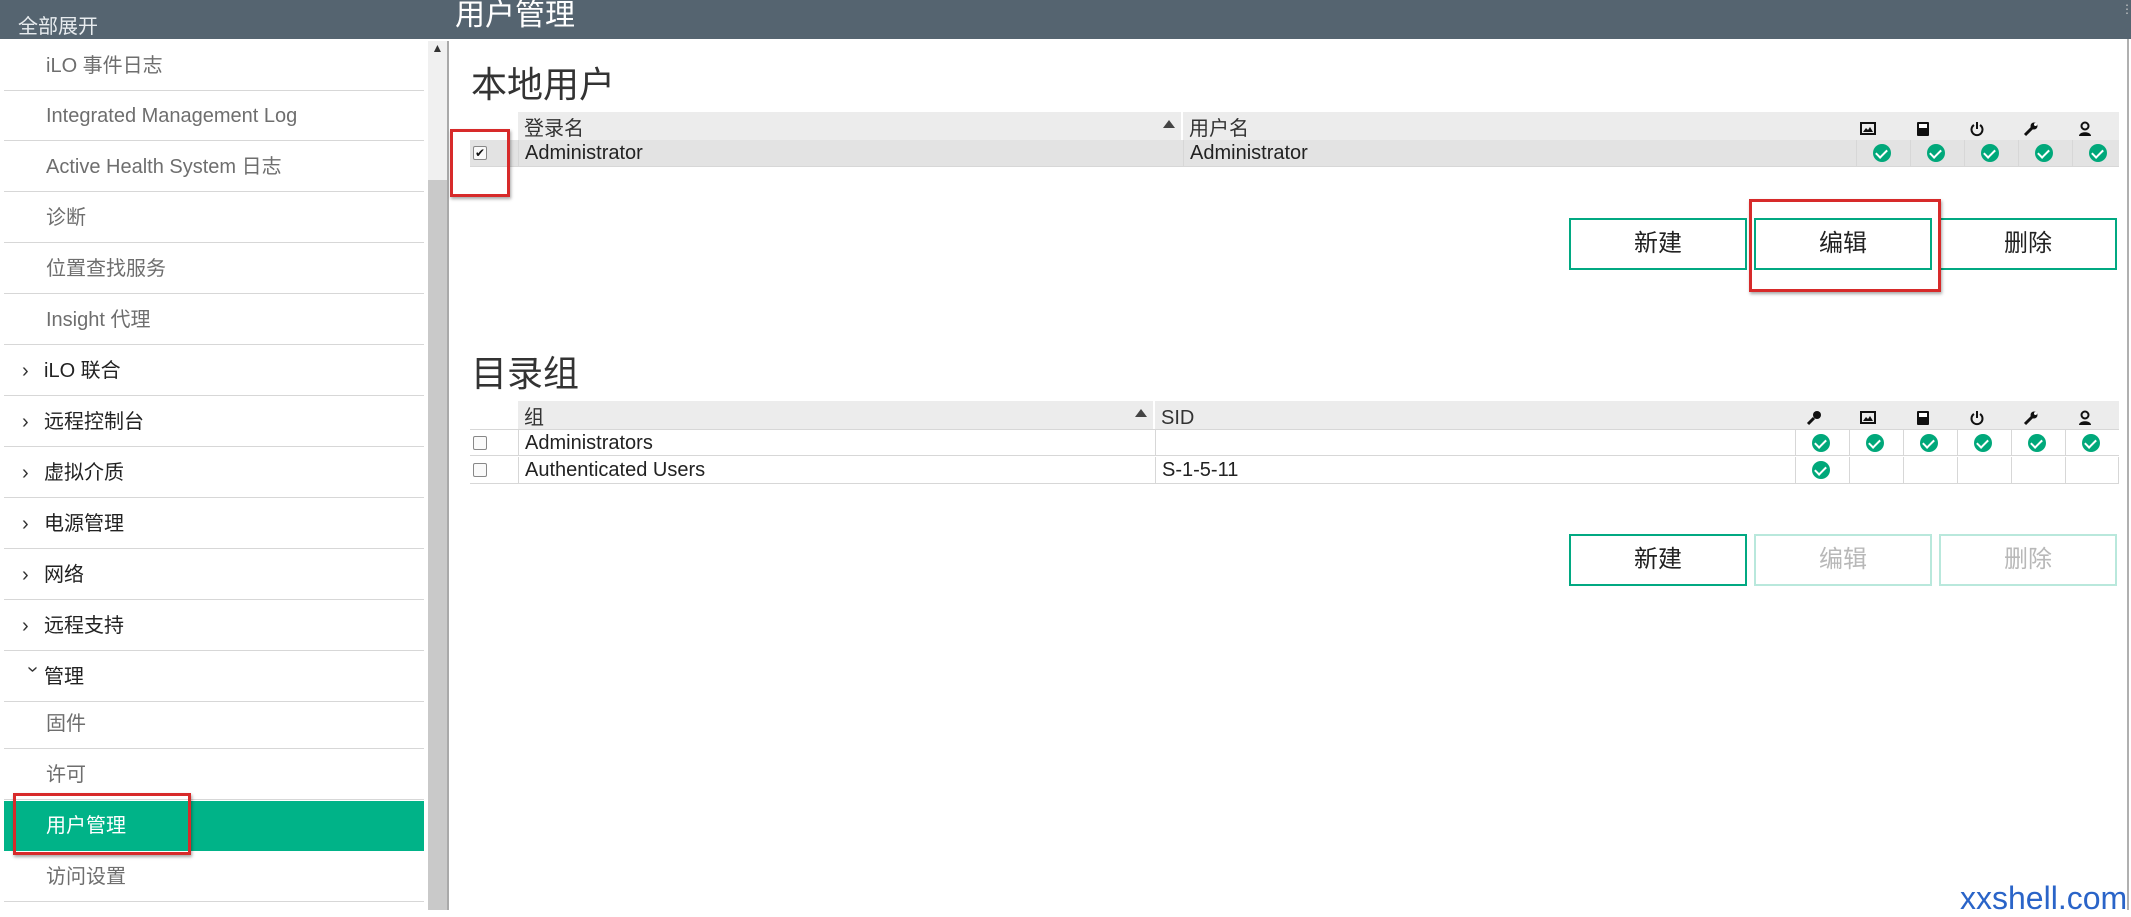  I want to click on watermark: xxshell.com, so click(2044, 898).